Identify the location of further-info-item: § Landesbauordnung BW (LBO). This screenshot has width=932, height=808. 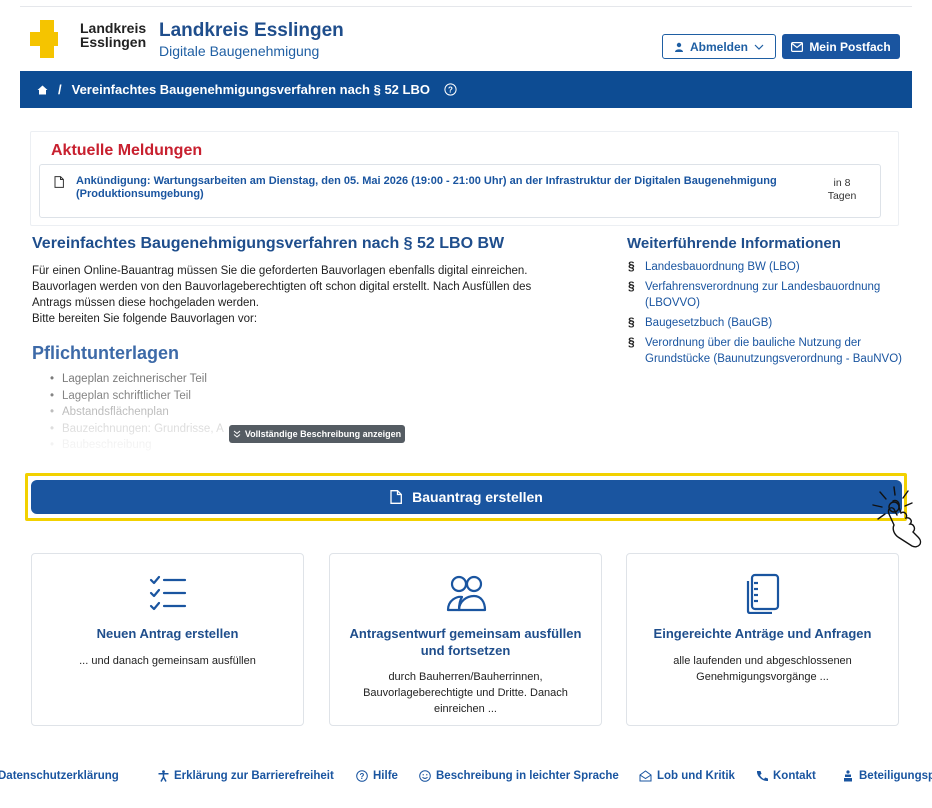
(764, 267).